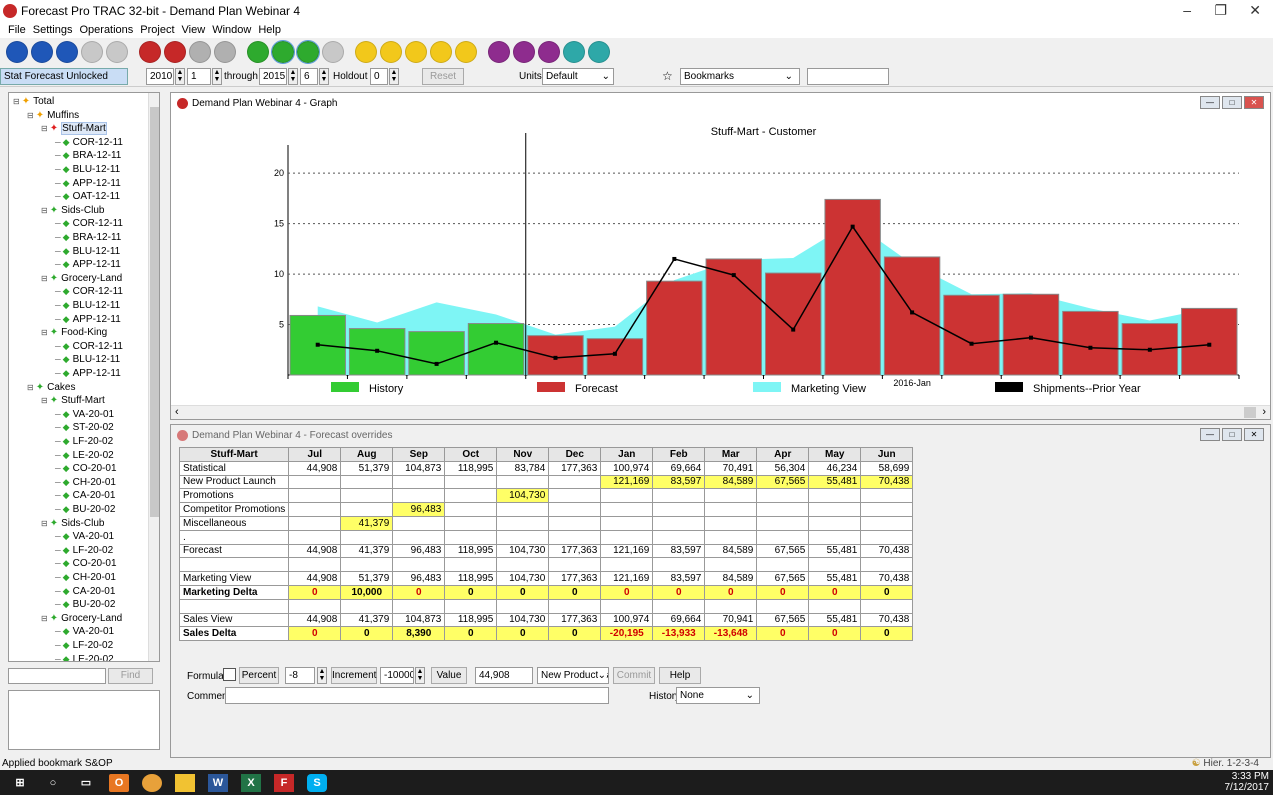 Image resolution: width=1273 pixels, height=795 pixels. What do you see at coordinates (152, 782) in the screenshot?
I see `chrome-icon` at bounding box center [152, 782].